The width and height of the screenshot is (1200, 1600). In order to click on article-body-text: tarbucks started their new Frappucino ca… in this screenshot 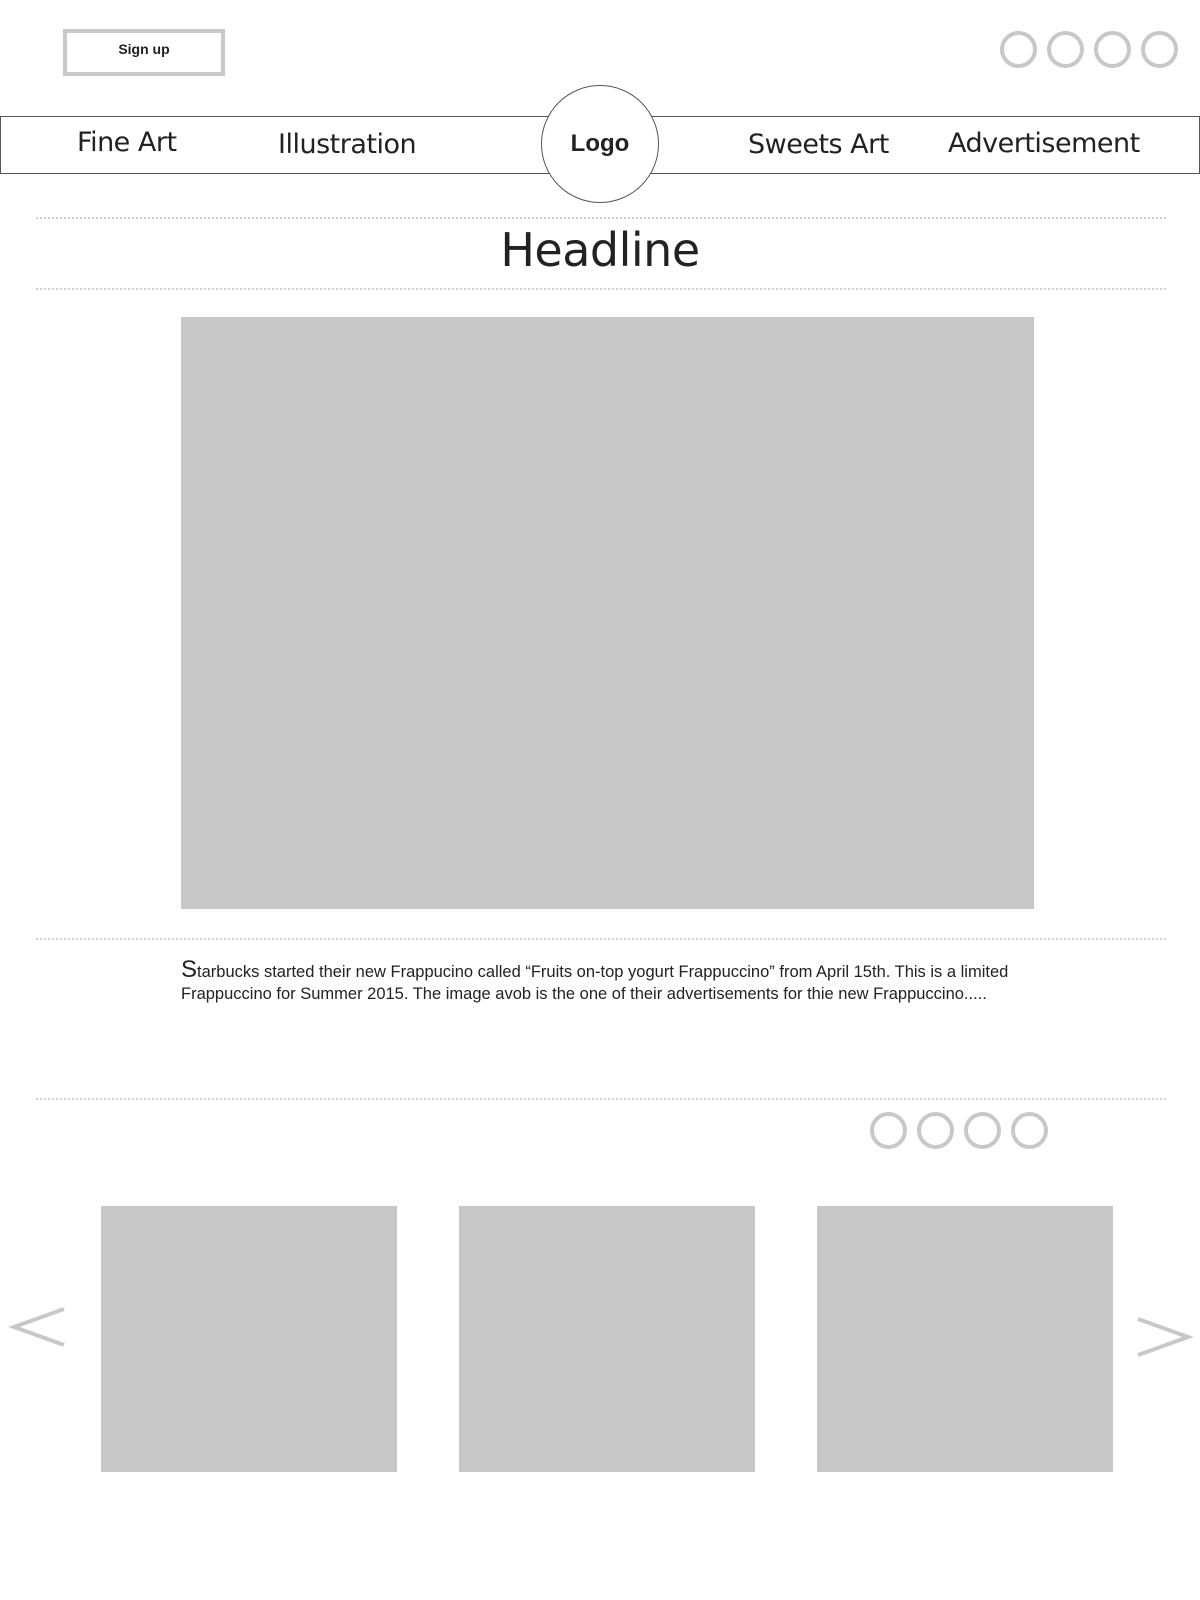, I will do `click(595, 983)`.